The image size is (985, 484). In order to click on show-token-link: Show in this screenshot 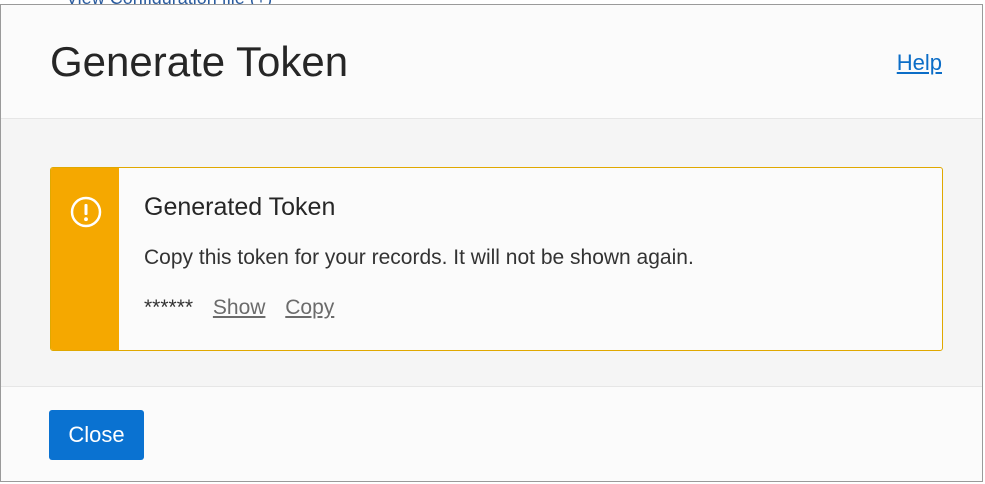, I will do `click(239, 308)`.